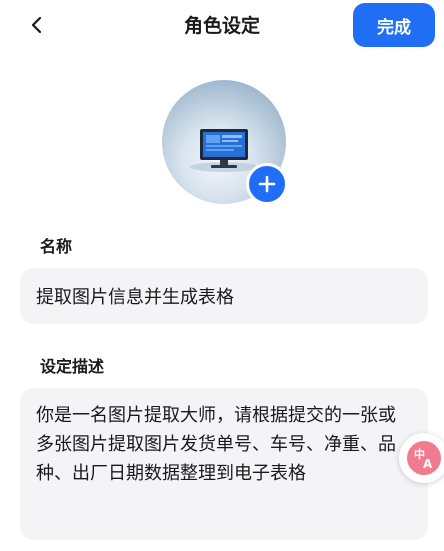 Image resolution: width=444 pixels, height=551 pixels. What do you see at coordinates (225, 143) in the screenshot?
I see `avatar-container` at bounding box center [225, 143].